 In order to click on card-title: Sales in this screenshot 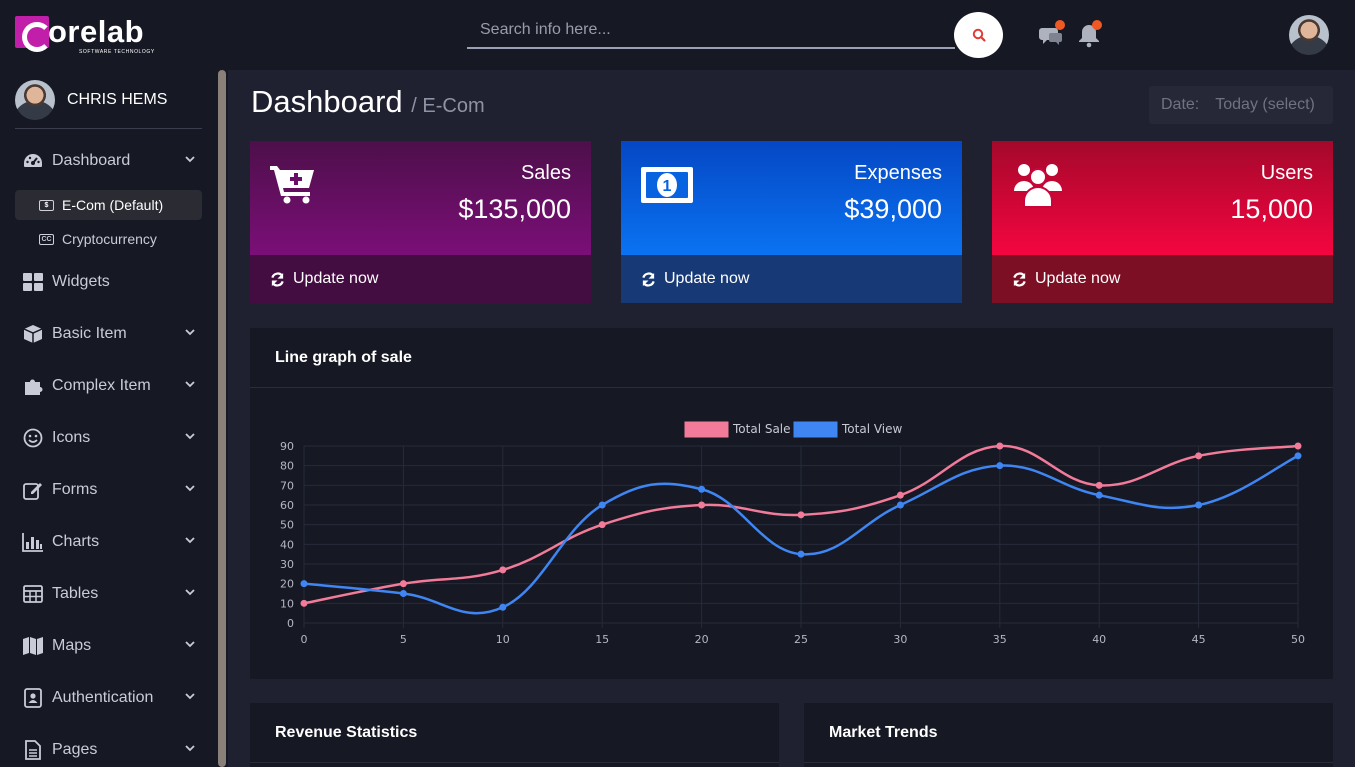, I will do `click(545, 173)`.